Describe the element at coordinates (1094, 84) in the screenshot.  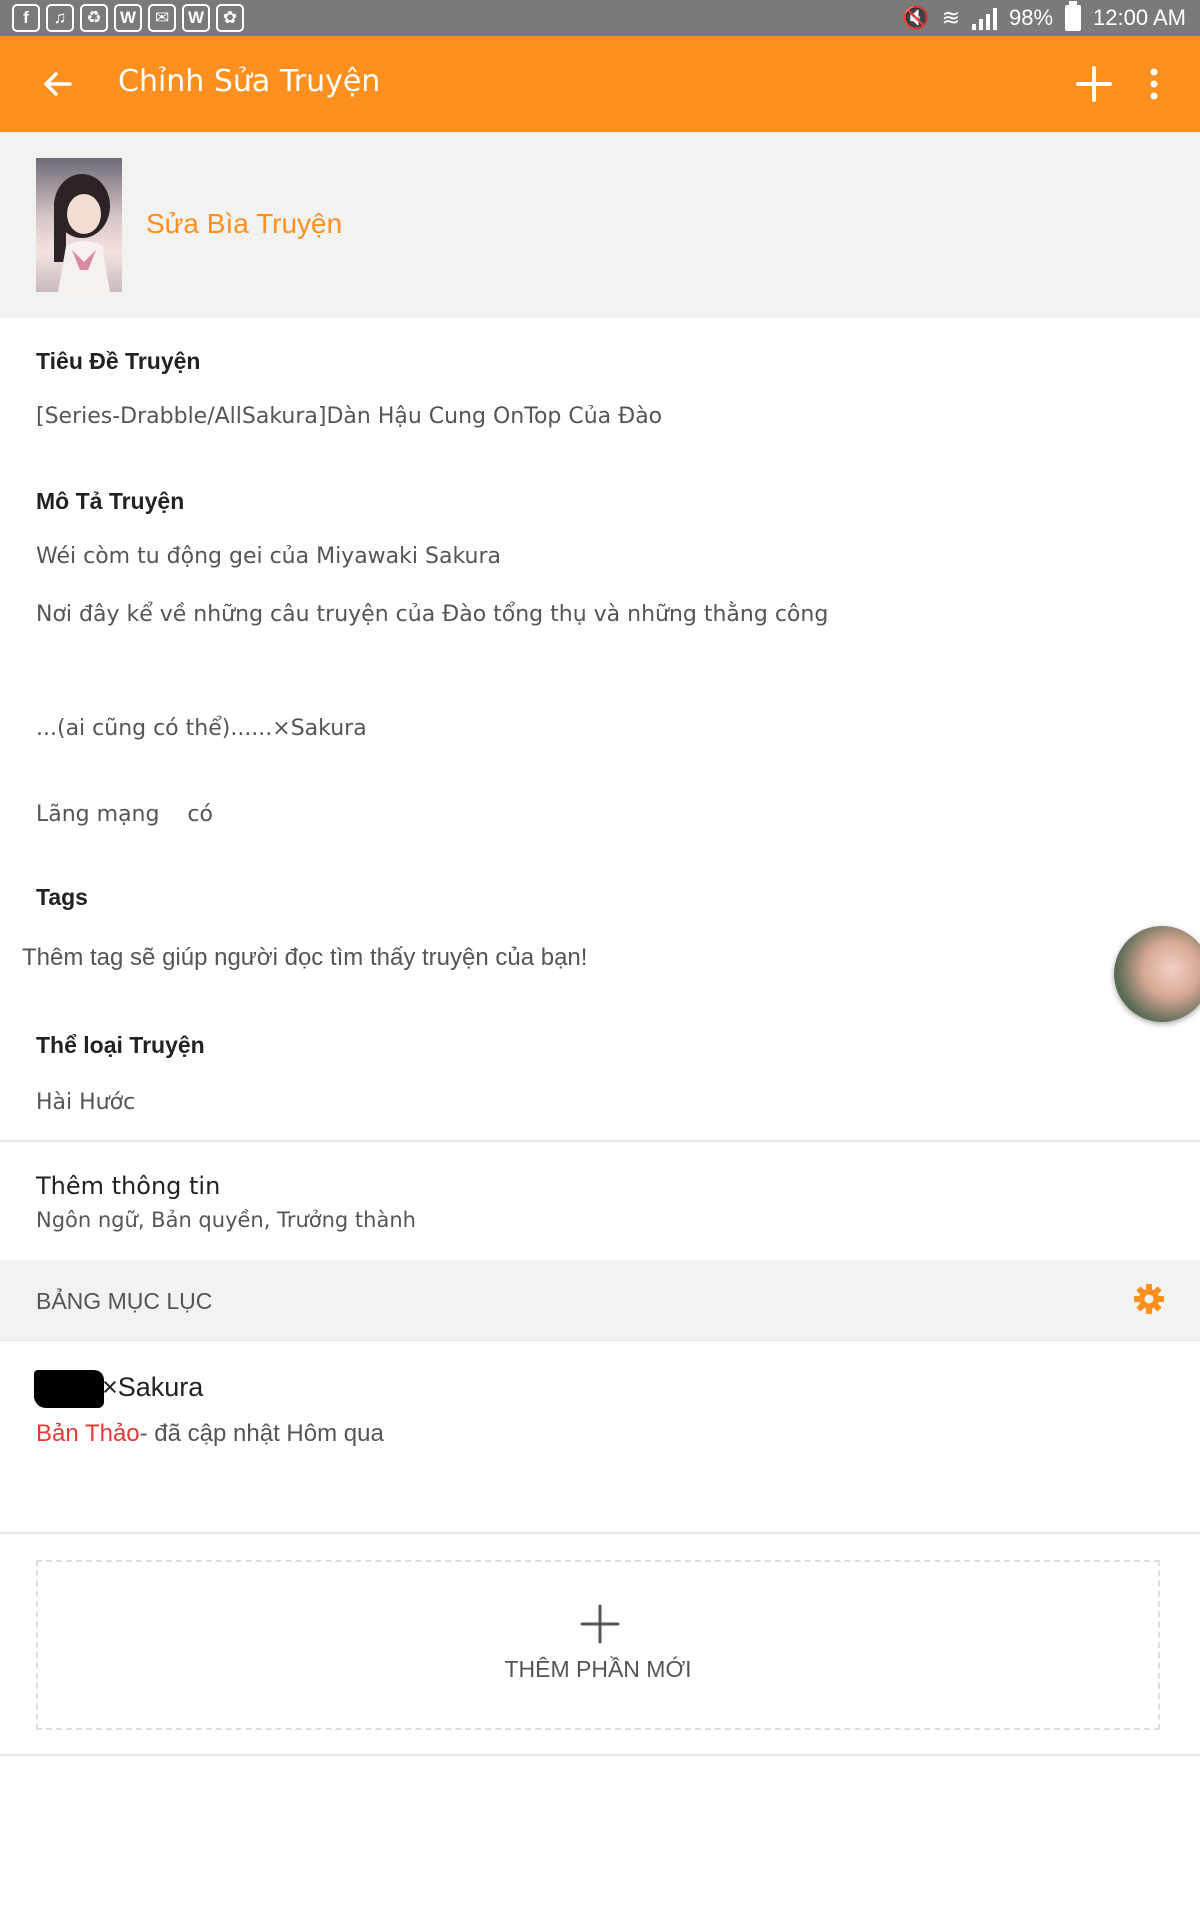
I see `add-icon` at that location.